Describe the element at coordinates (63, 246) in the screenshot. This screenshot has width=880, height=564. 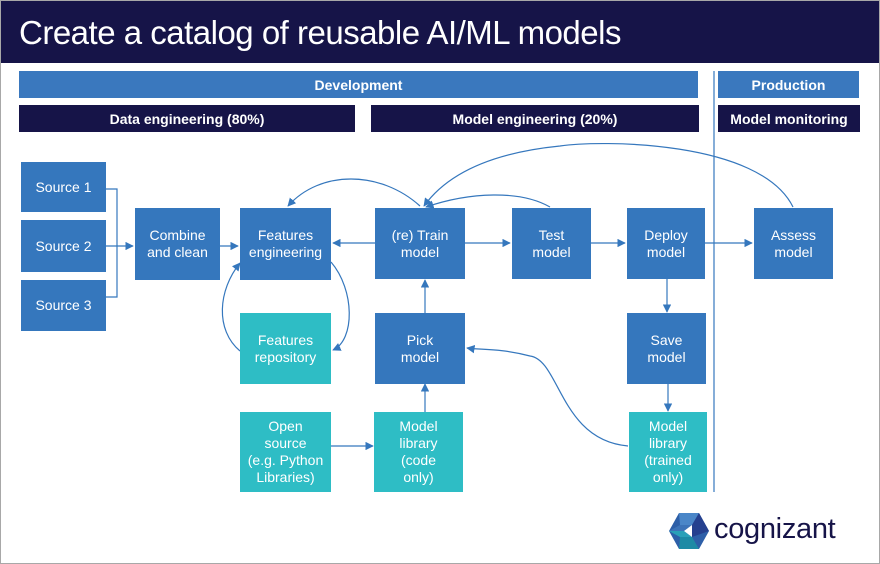
I see `node-source-2: Source 2` at that location.